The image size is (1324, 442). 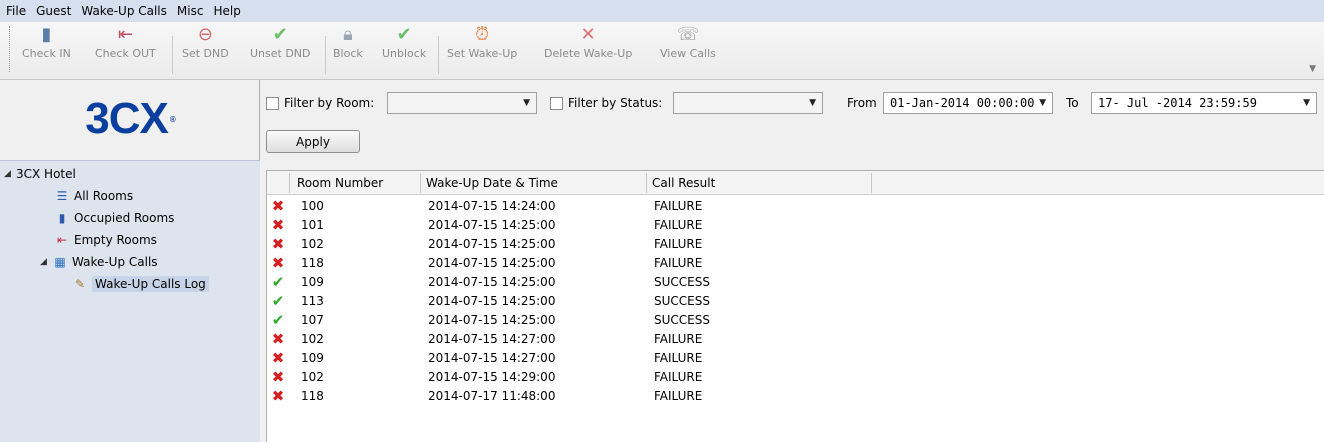 What do you see at coordinates (615, 103) in the screenshot?
I see `filter-by-status-label: Filter by Status:` at bounding box center [615, 103].